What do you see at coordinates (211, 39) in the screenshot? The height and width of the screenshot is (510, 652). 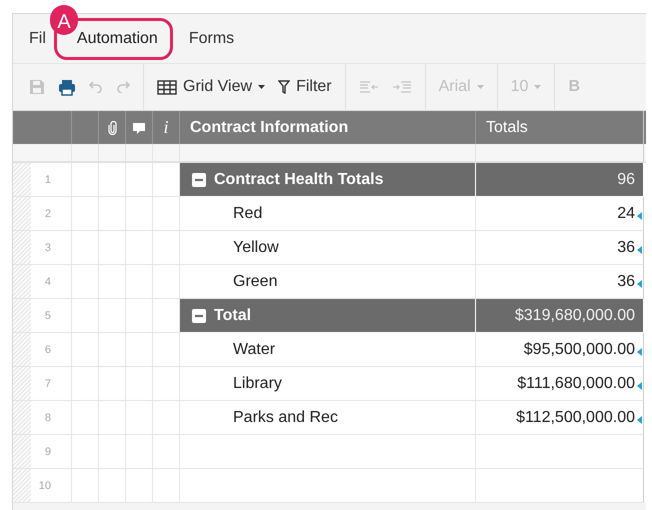 I see `menu-item: Forms` at bounding box center [211, 39].